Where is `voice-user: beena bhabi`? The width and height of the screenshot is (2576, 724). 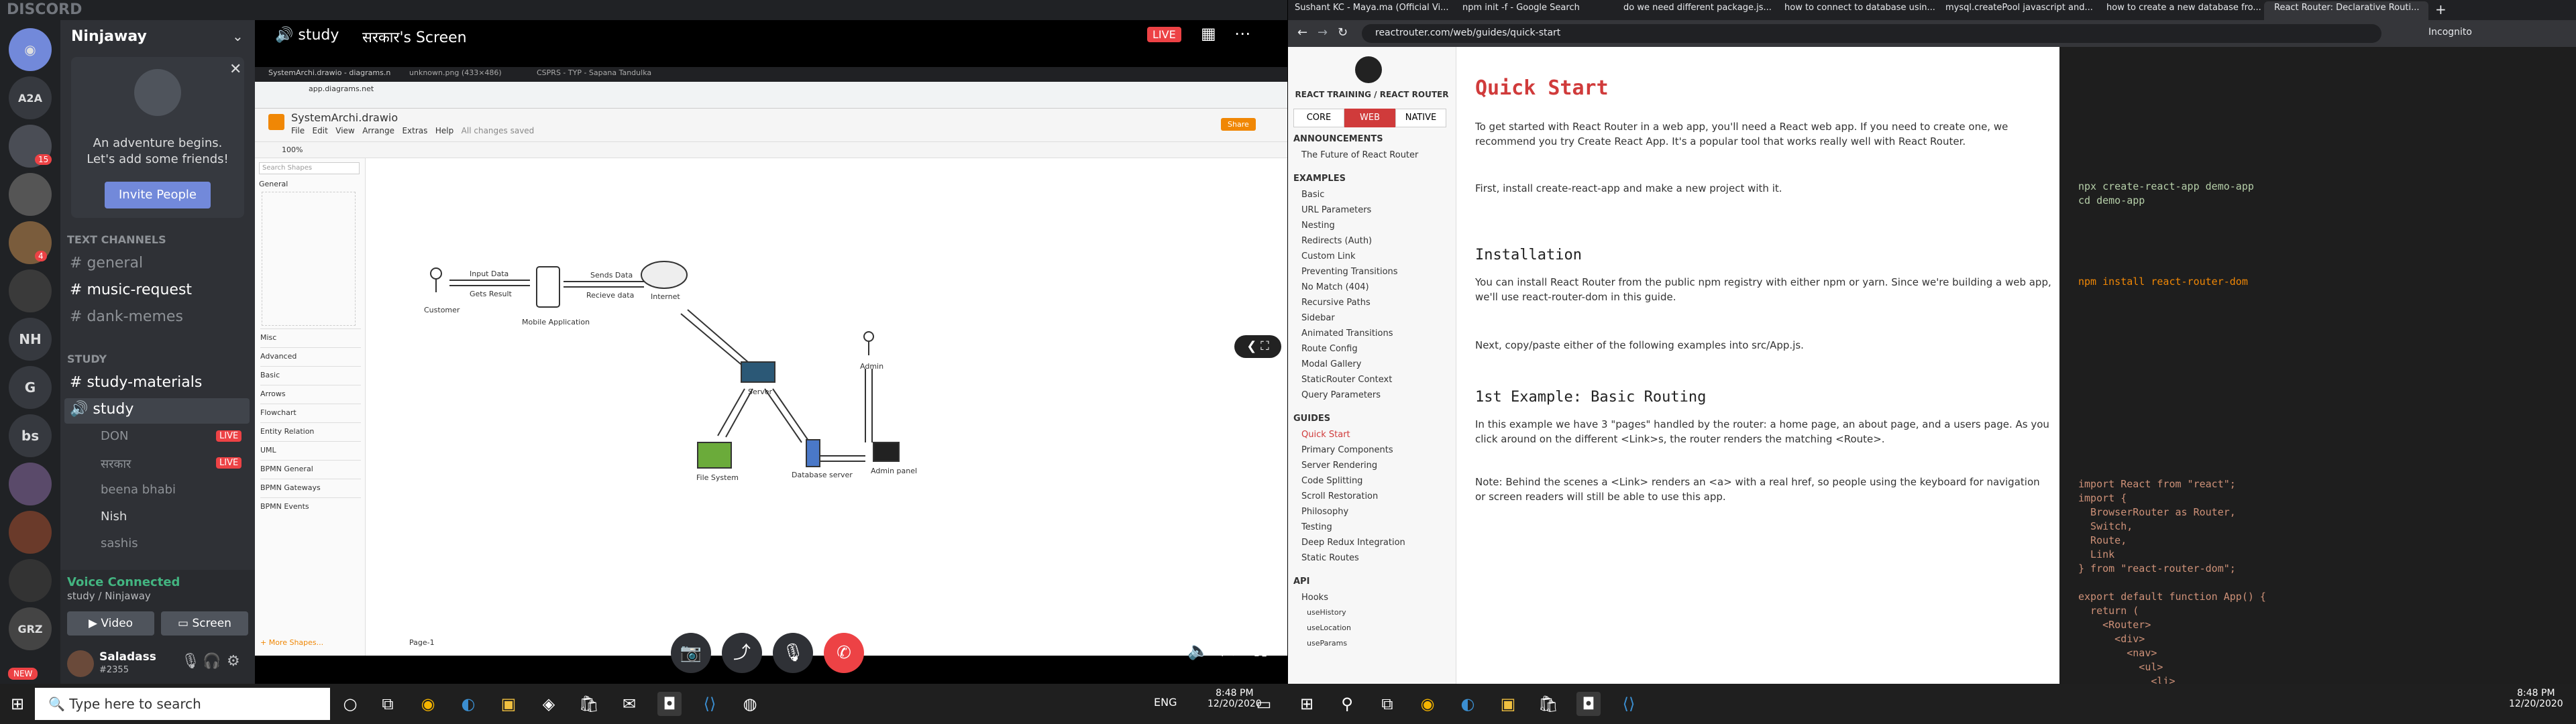
voice-user: beena bhabi is located at coordinates (138, 490).